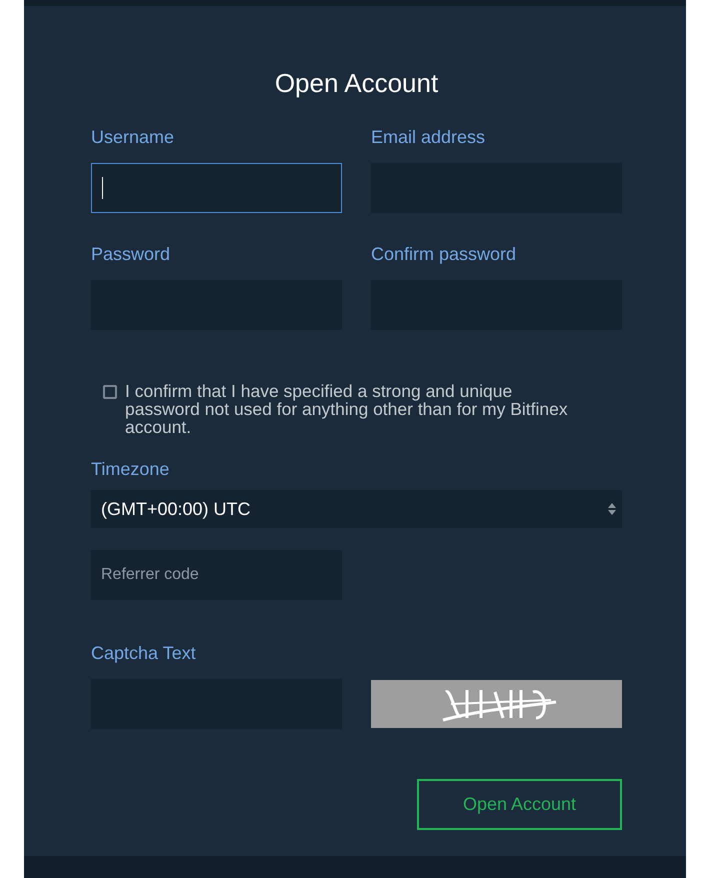  What do you see at coordinates (216, 575) in the screenshot?
I see `input-field: Referrer code` at bounding box center [216, 575].